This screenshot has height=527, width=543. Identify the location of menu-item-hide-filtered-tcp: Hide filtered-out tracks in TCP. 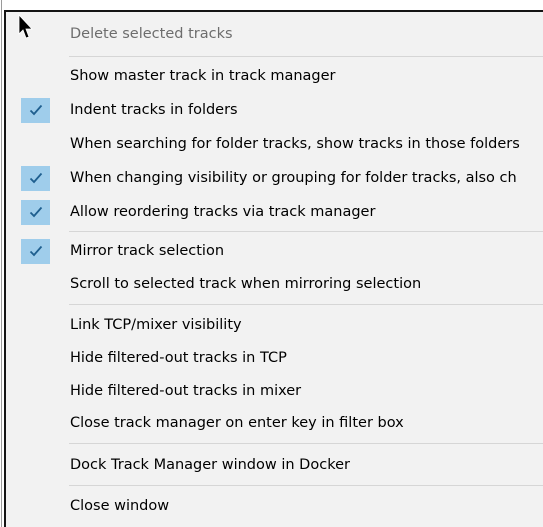
(274, 358).